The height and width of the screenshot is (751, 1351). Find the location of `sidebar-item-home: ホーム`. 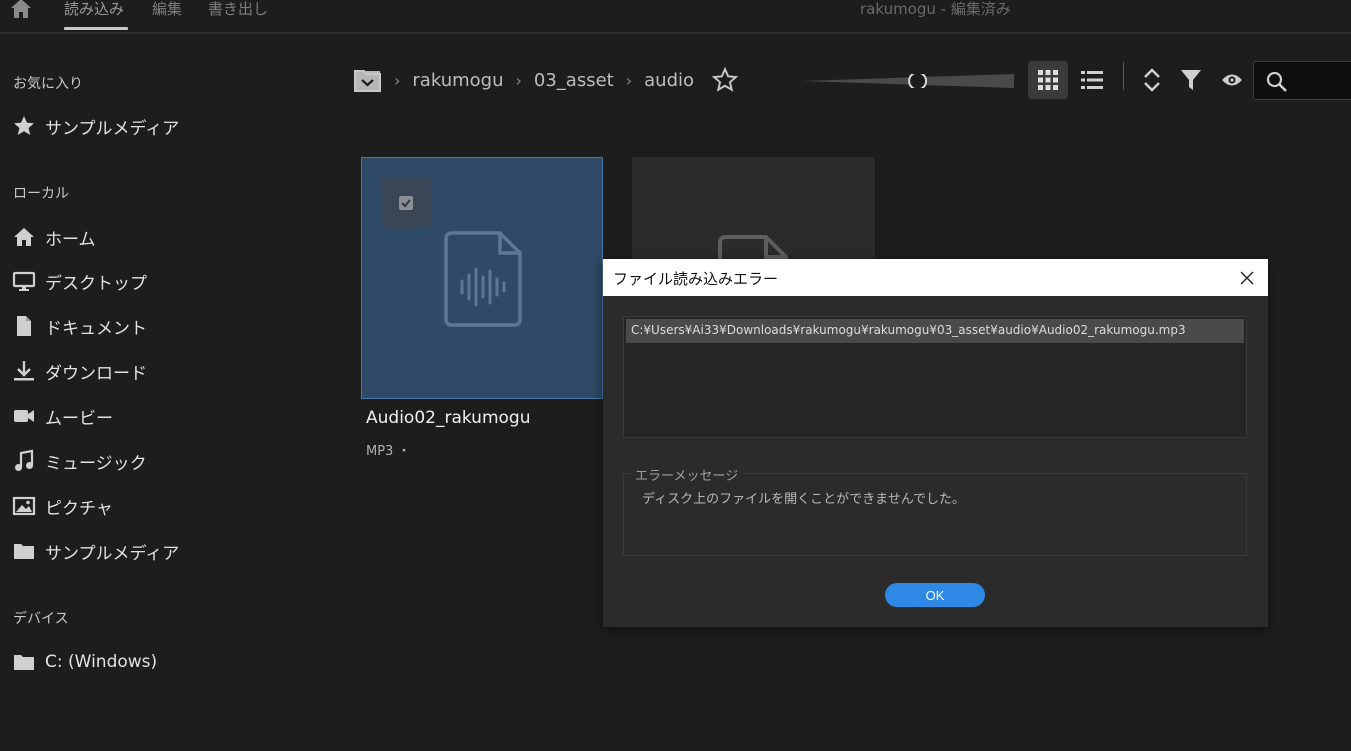

sidebar-item-home: ホーム is located at coordinates (54, 237).